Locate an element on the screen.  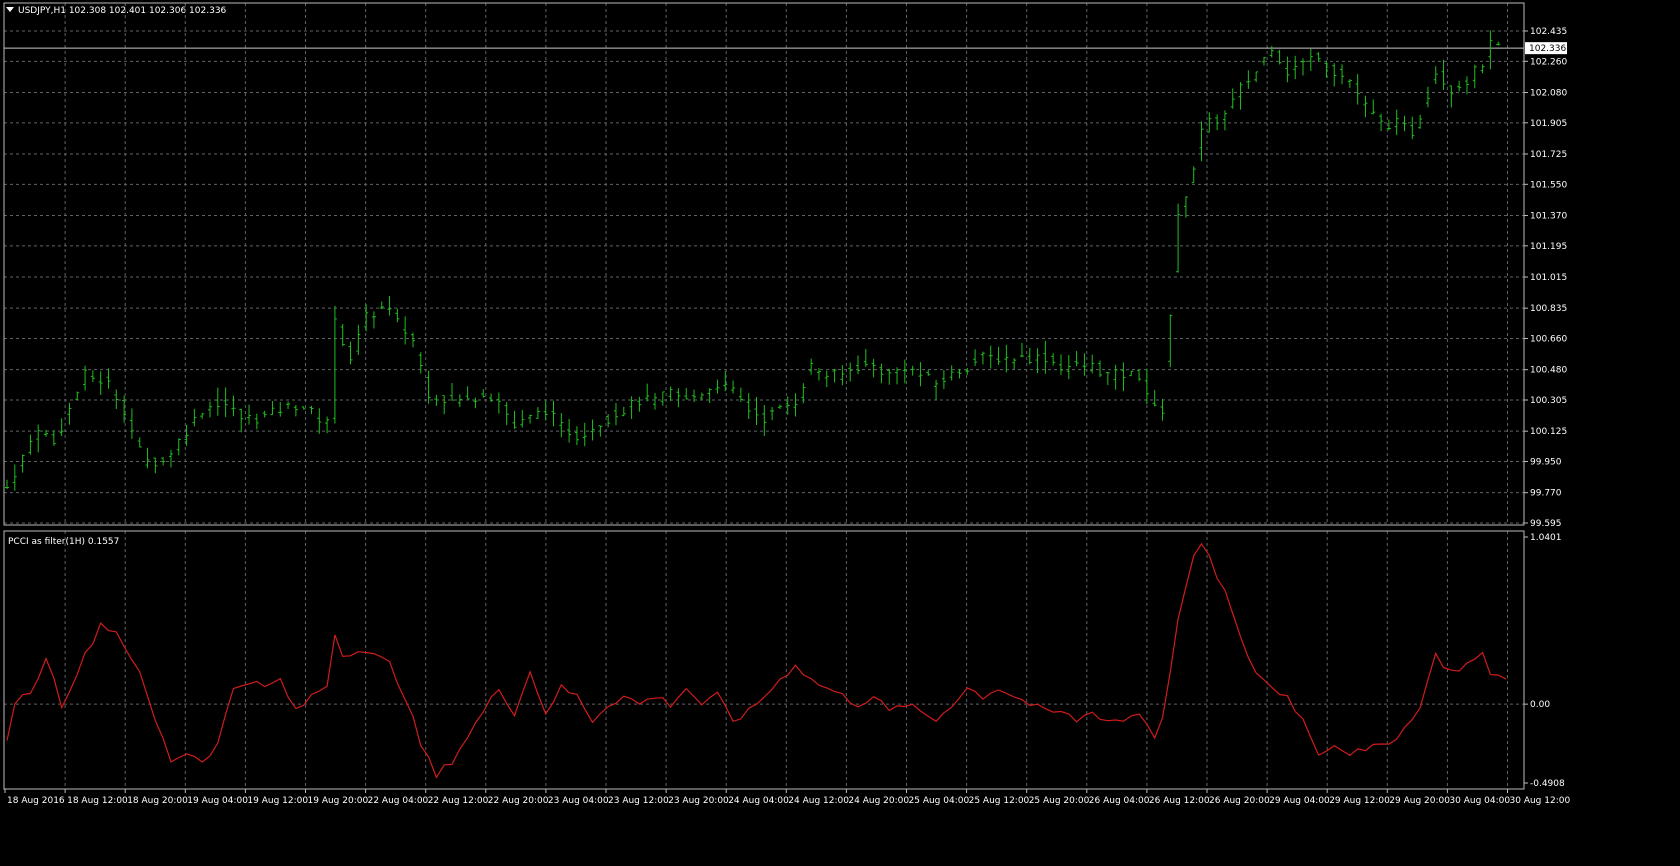
y-tick-label: 100.480 is located at coordinates (1548, 371).